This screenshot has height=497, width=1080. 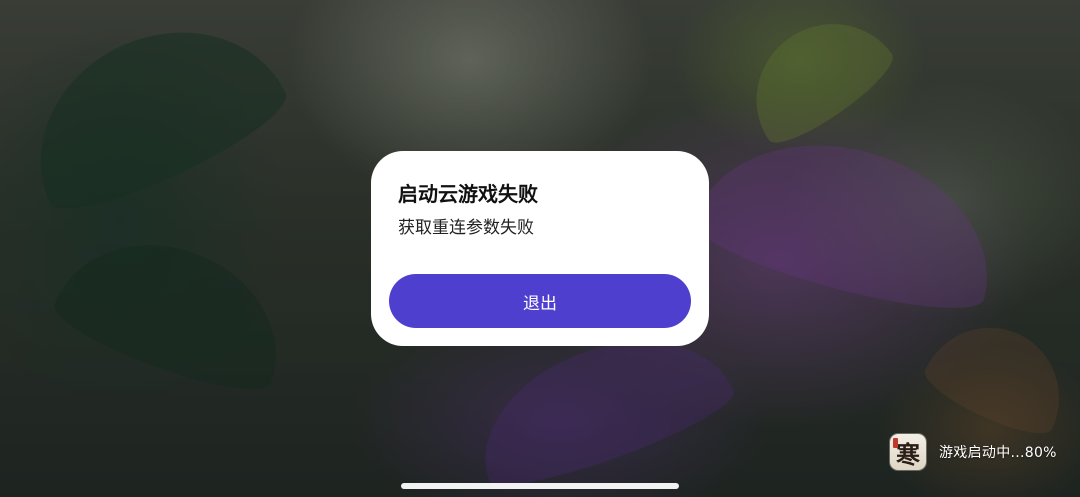 I want to click on app-icon-glyph: 寒, so click(x=908, y=454).